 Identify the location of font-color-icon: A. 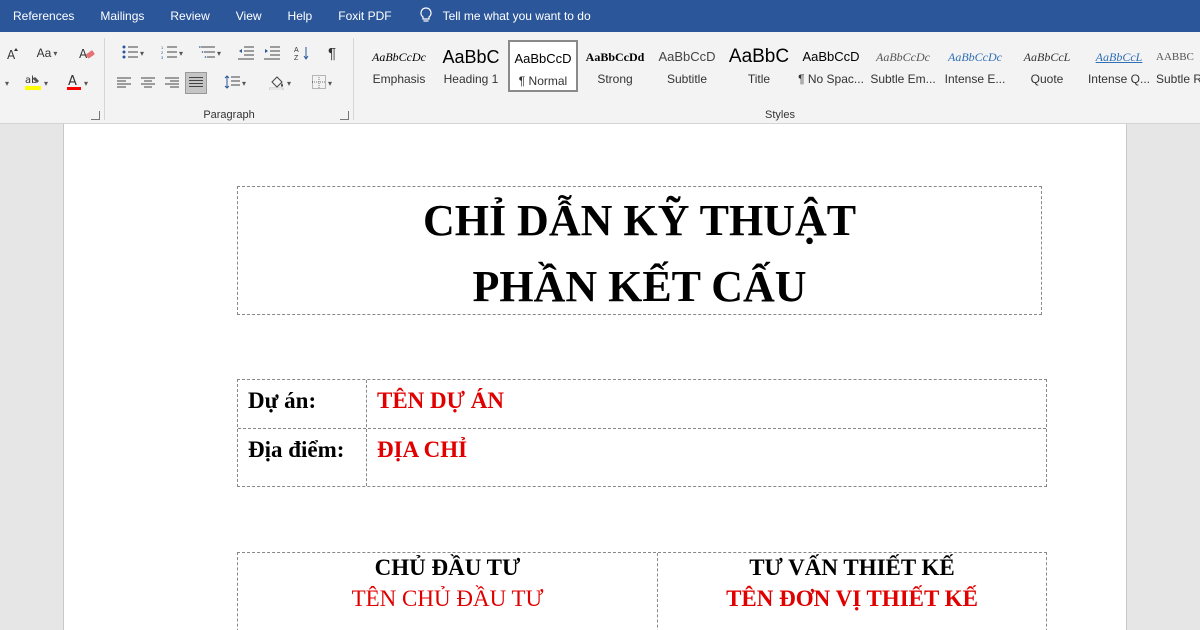
(74, 83).